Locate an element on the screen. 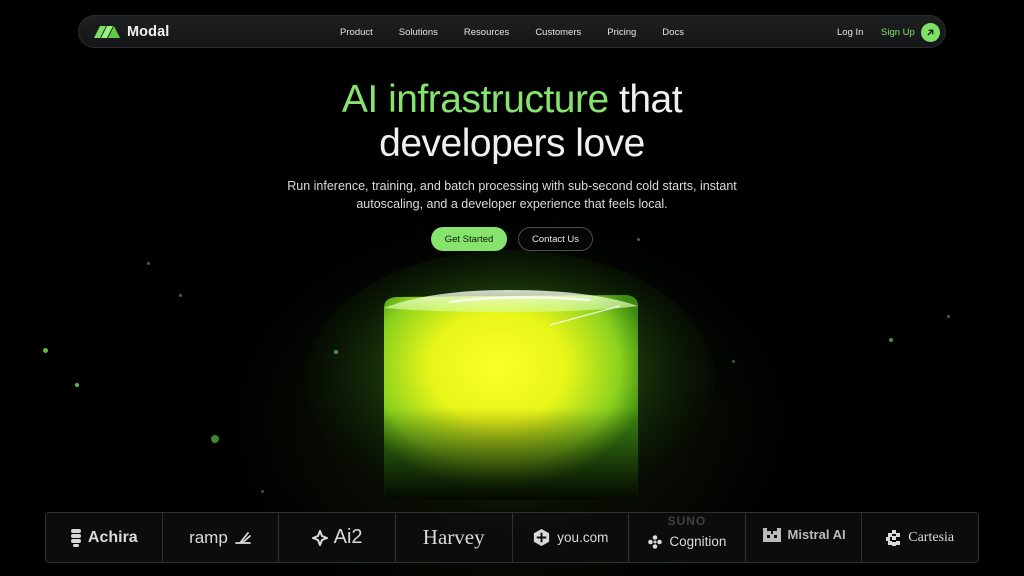 The height and width of the screenshot is (576, 1024). customer-logo-cognition: SUNO Cognition is located at coordinates (687, 537).